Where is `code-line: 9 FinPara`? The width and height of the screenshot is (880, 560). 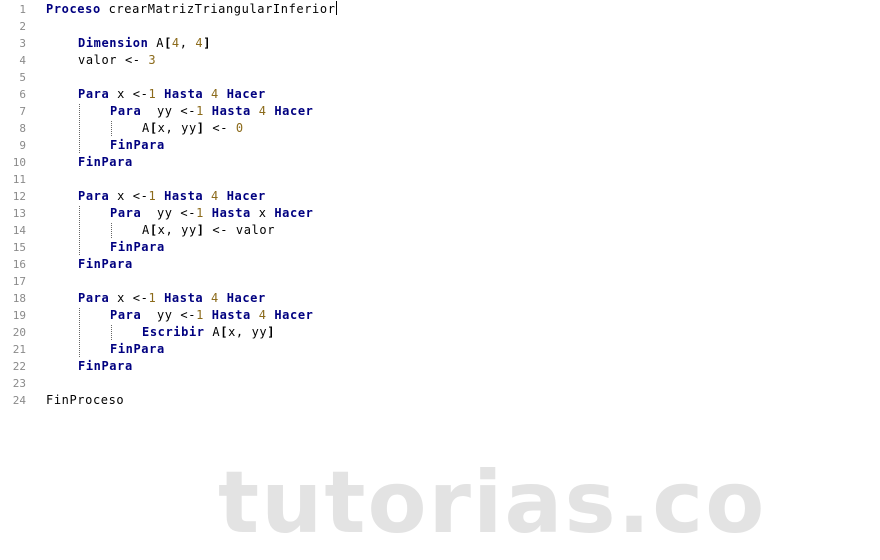
code-line: 9 FinPara is located at coordinates (440, 145).